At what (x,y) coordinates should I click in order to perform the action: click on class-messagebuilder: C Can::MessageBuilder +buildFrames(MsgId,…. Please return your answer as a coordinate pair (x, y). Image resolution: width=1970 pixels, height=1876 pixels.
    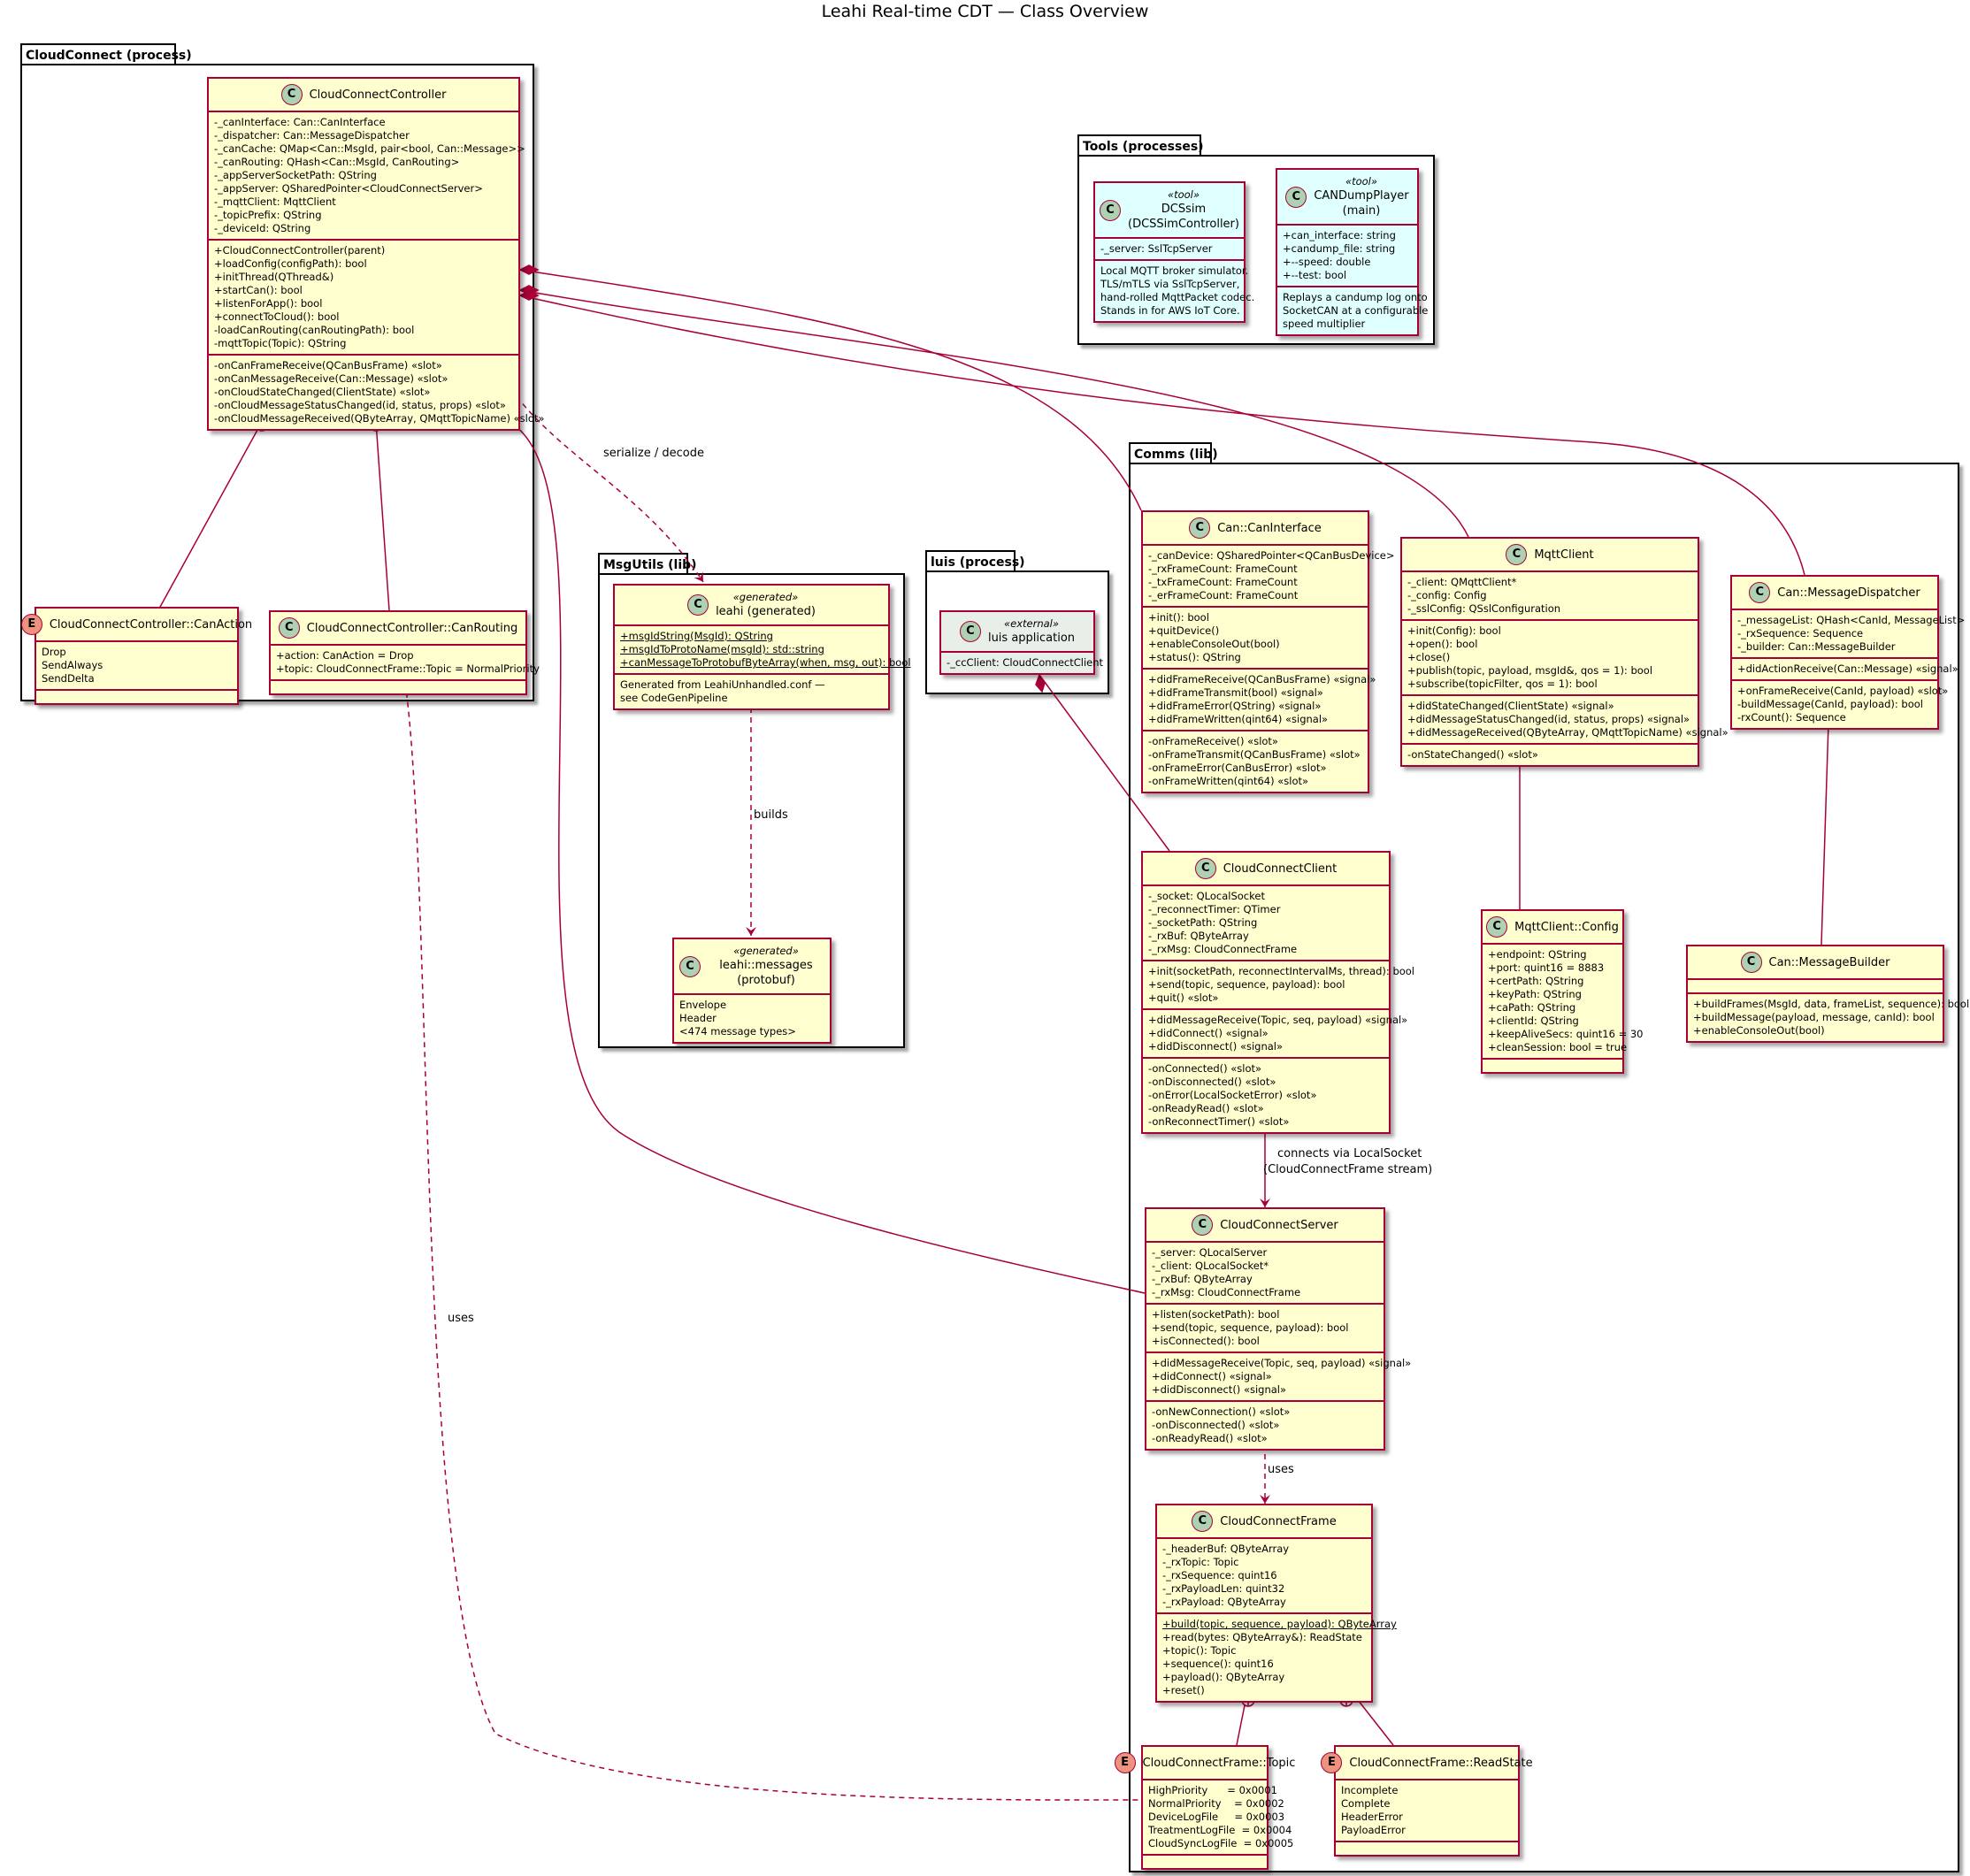
    Looking at the image, I should click on (1828, 994).